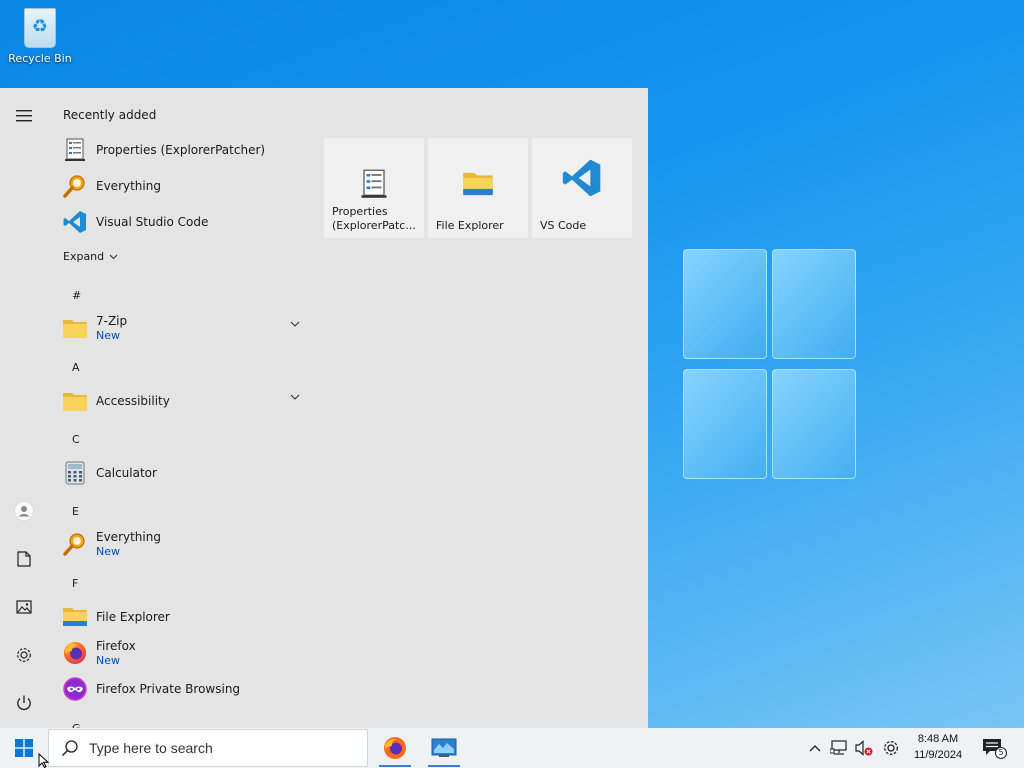 The width and height of the screenshot is (1024, 768). I want to click on app-name: Firefox, so click(116, 646).